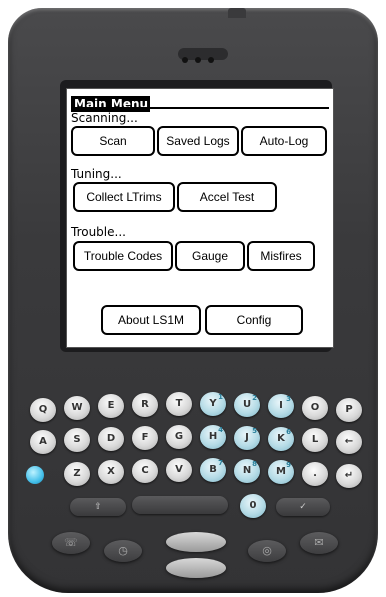  I want to click on key-r: R, so click(145, 405).